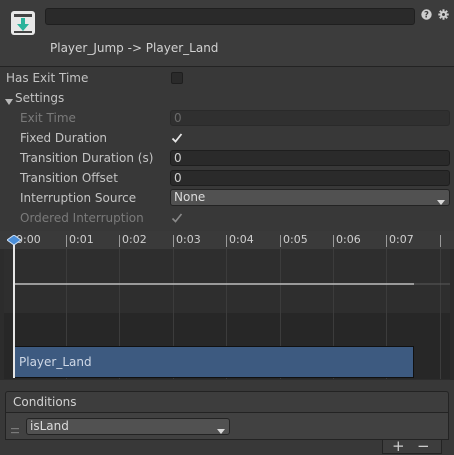  I want to click on playhead-marker-icon, so click(14, 240).